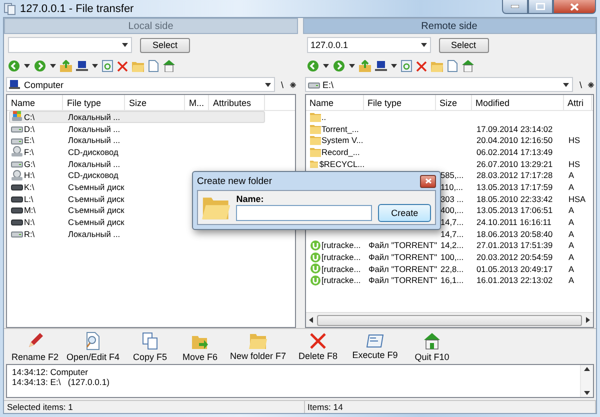 This screenshot has width=600, height=417. Describe the element at coordinates (29, 199) in the screenshot. I see `file-name: L:\` at that location.